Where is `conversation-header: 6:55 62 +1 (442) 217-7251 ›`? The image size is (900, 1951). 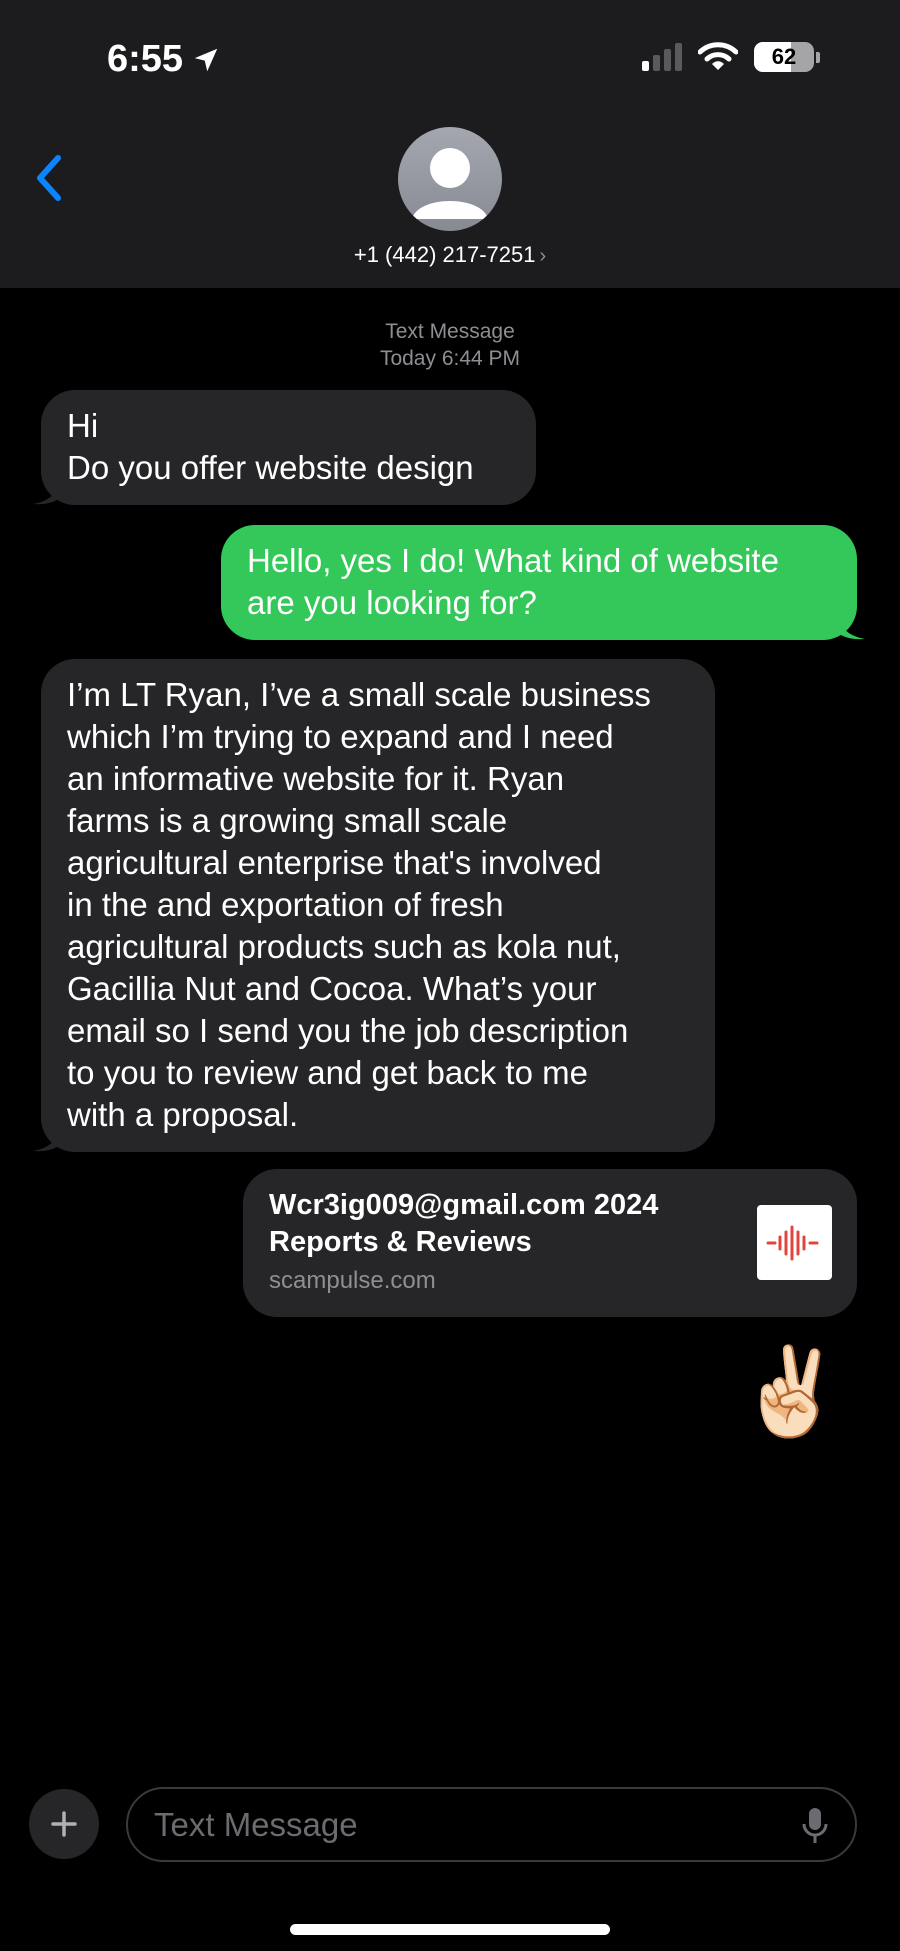
conversation-header: 6:55 62 +1 (442) 217-7251 › is located at coordinates (450, 144).